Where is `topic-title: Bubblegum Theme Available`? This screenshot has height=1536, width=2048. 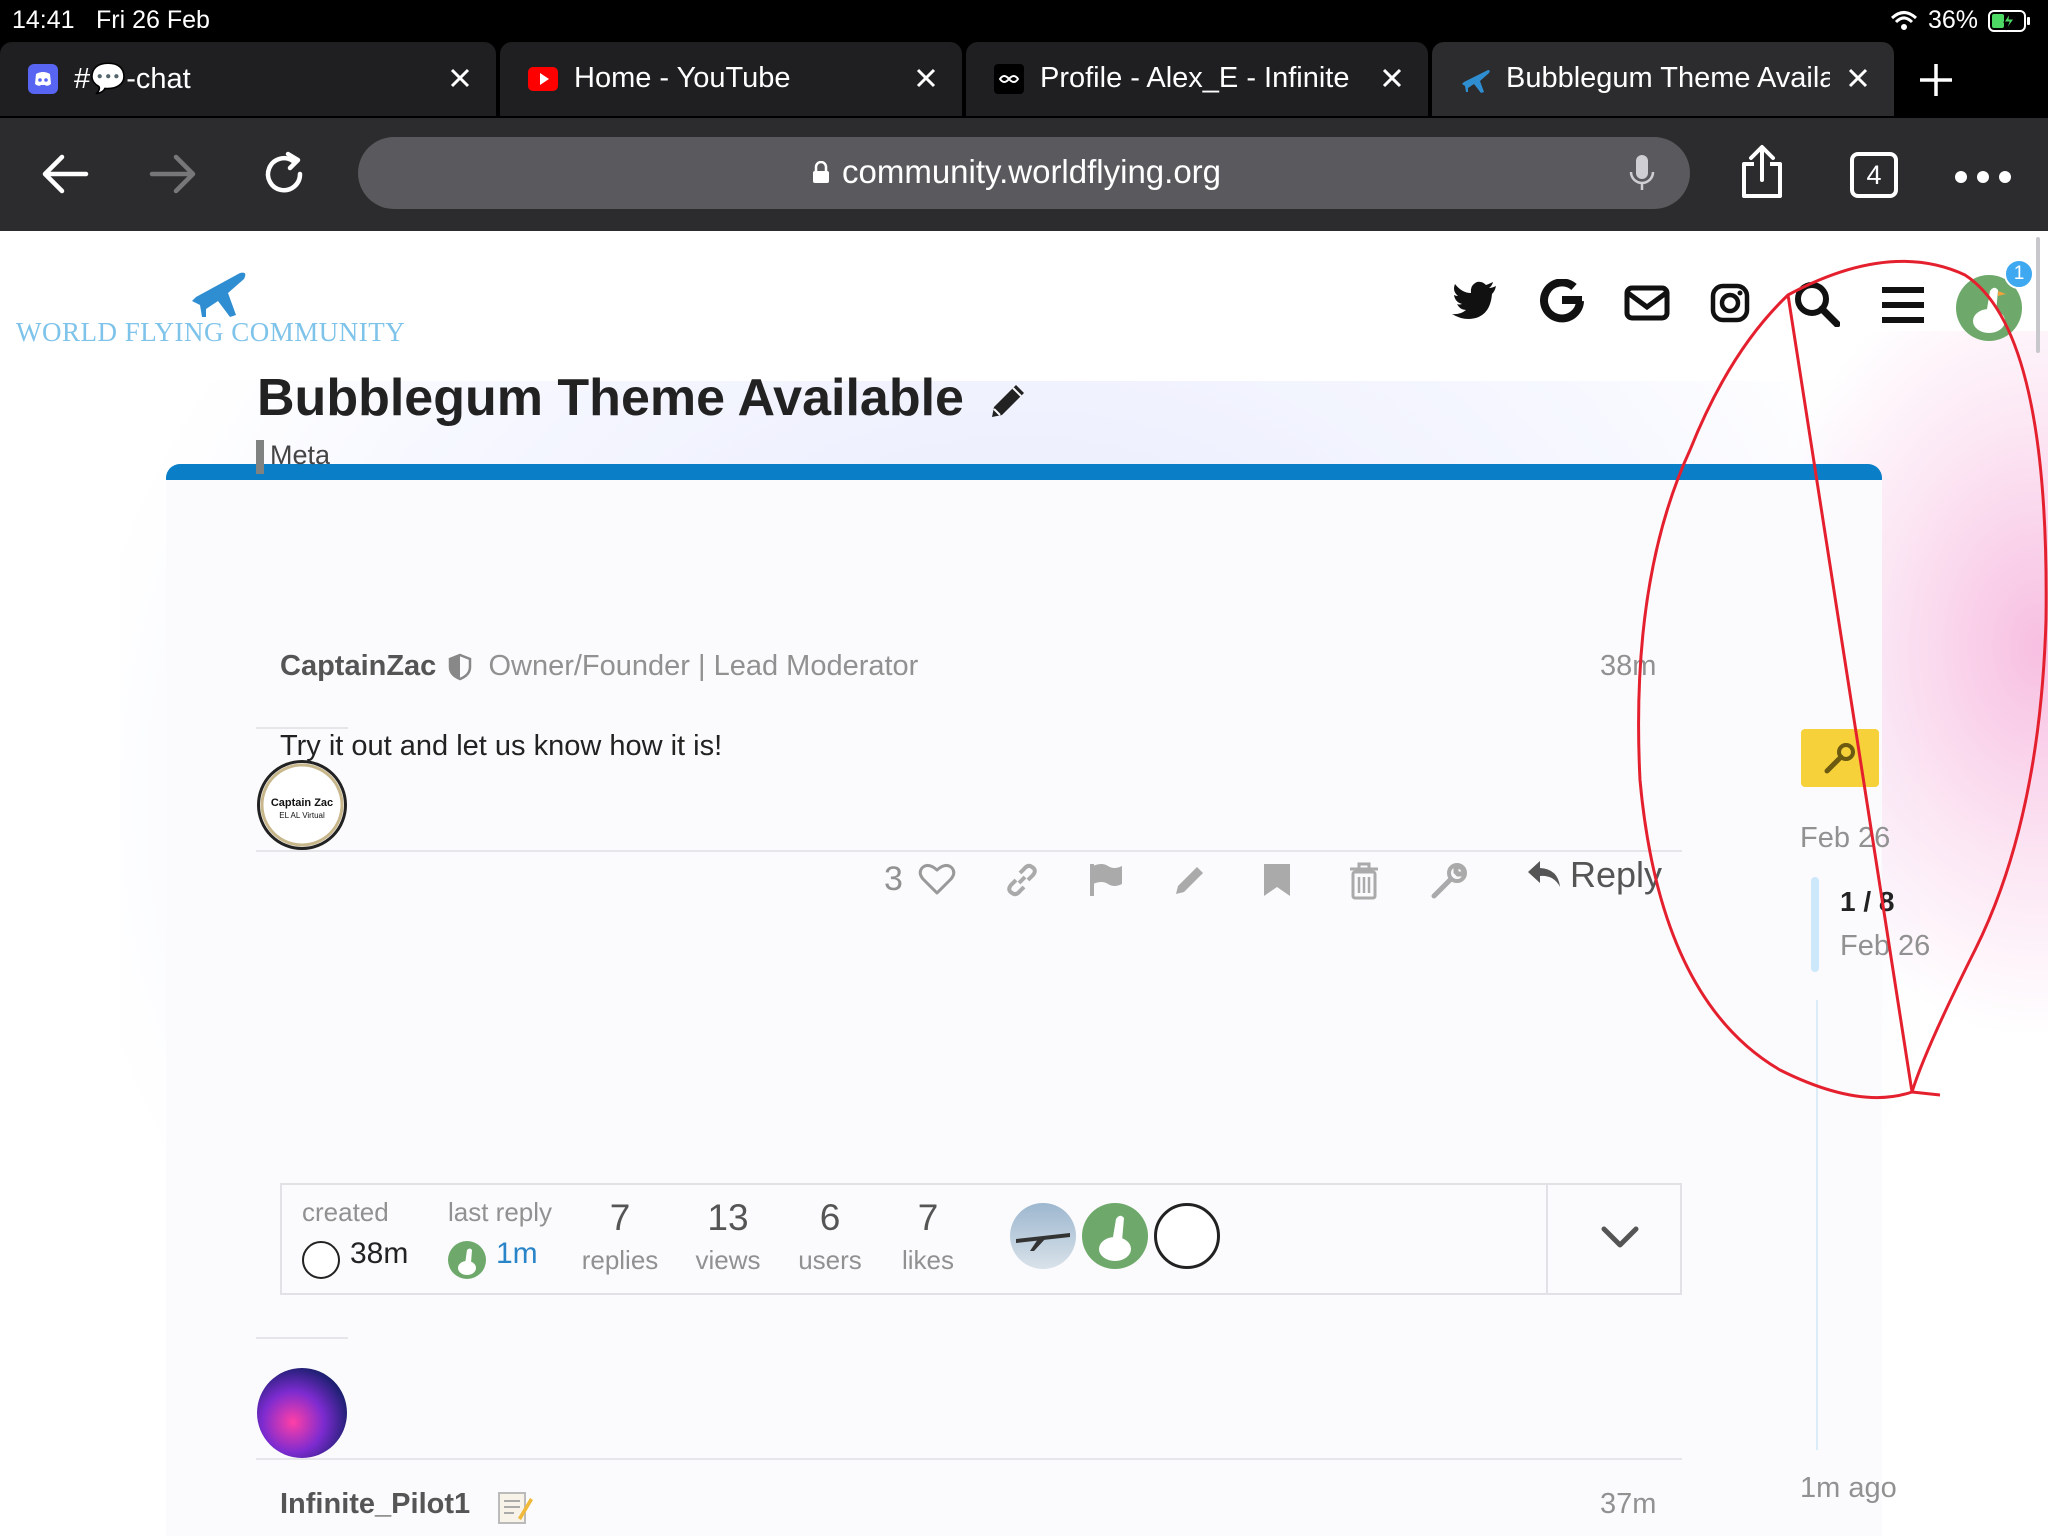
topic-title: Bubblegum Theme Available is located at coordinates (643, 398).